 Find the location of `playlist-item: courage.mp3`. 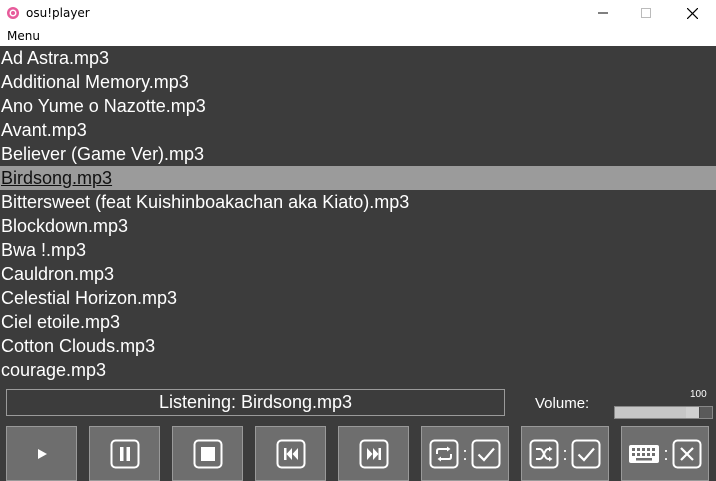

playlist-item: courage.mp3 is located at coordinates (358, 370).